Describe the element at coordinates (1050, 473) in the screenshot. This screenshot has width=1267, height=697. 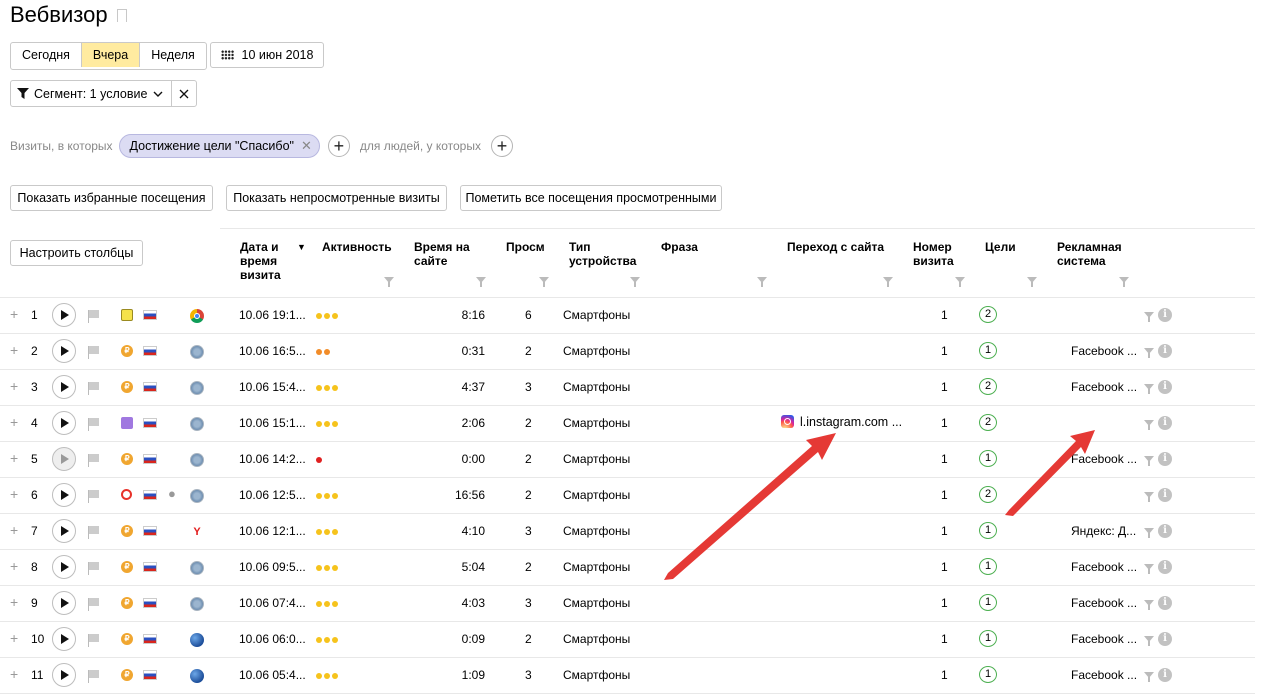
I see `arrow-to-ad-system` at that location.